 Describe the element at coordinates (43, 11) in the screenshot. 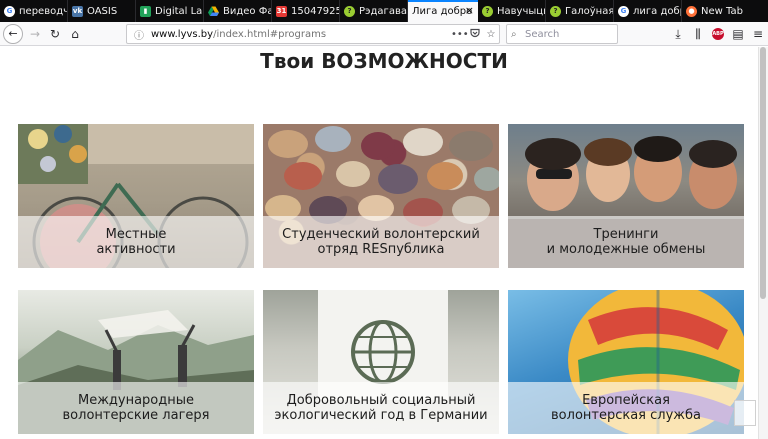

I see `tab-label: переводч` at that location.